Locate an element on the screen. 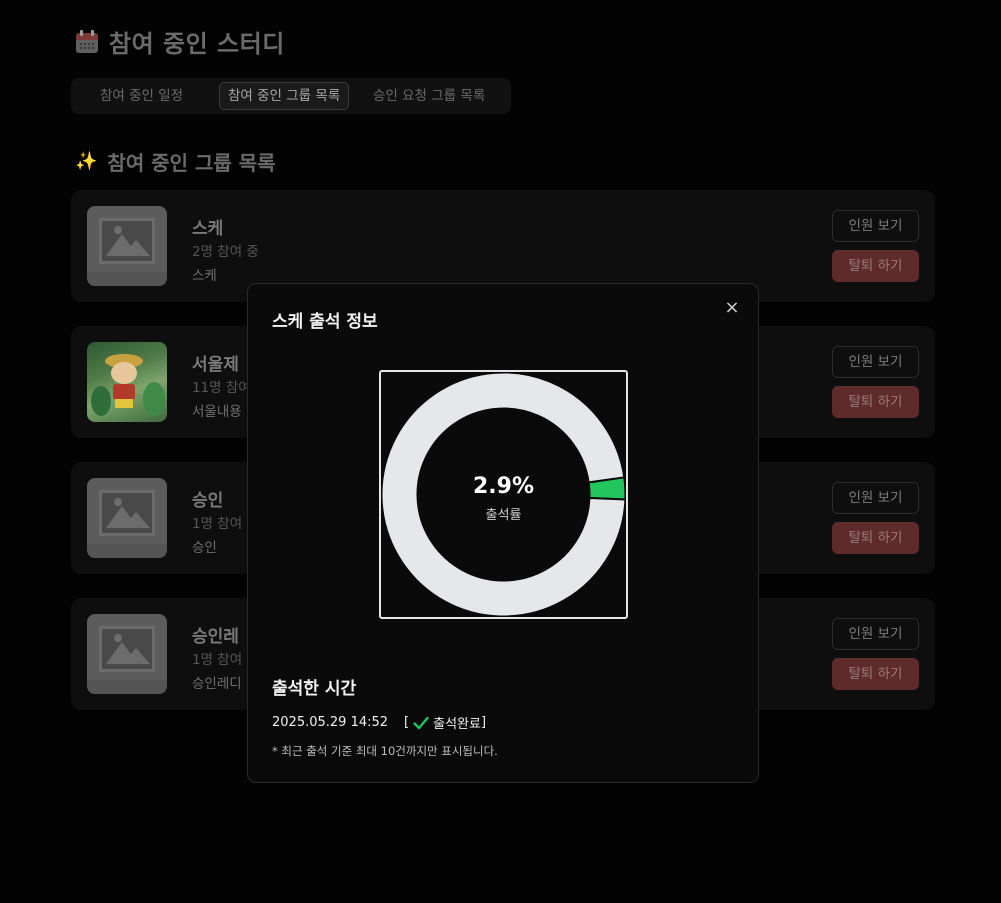 The width and height of the screenshot is (1001, 903). group-description: 승인 is located at coordinates (204, 548).